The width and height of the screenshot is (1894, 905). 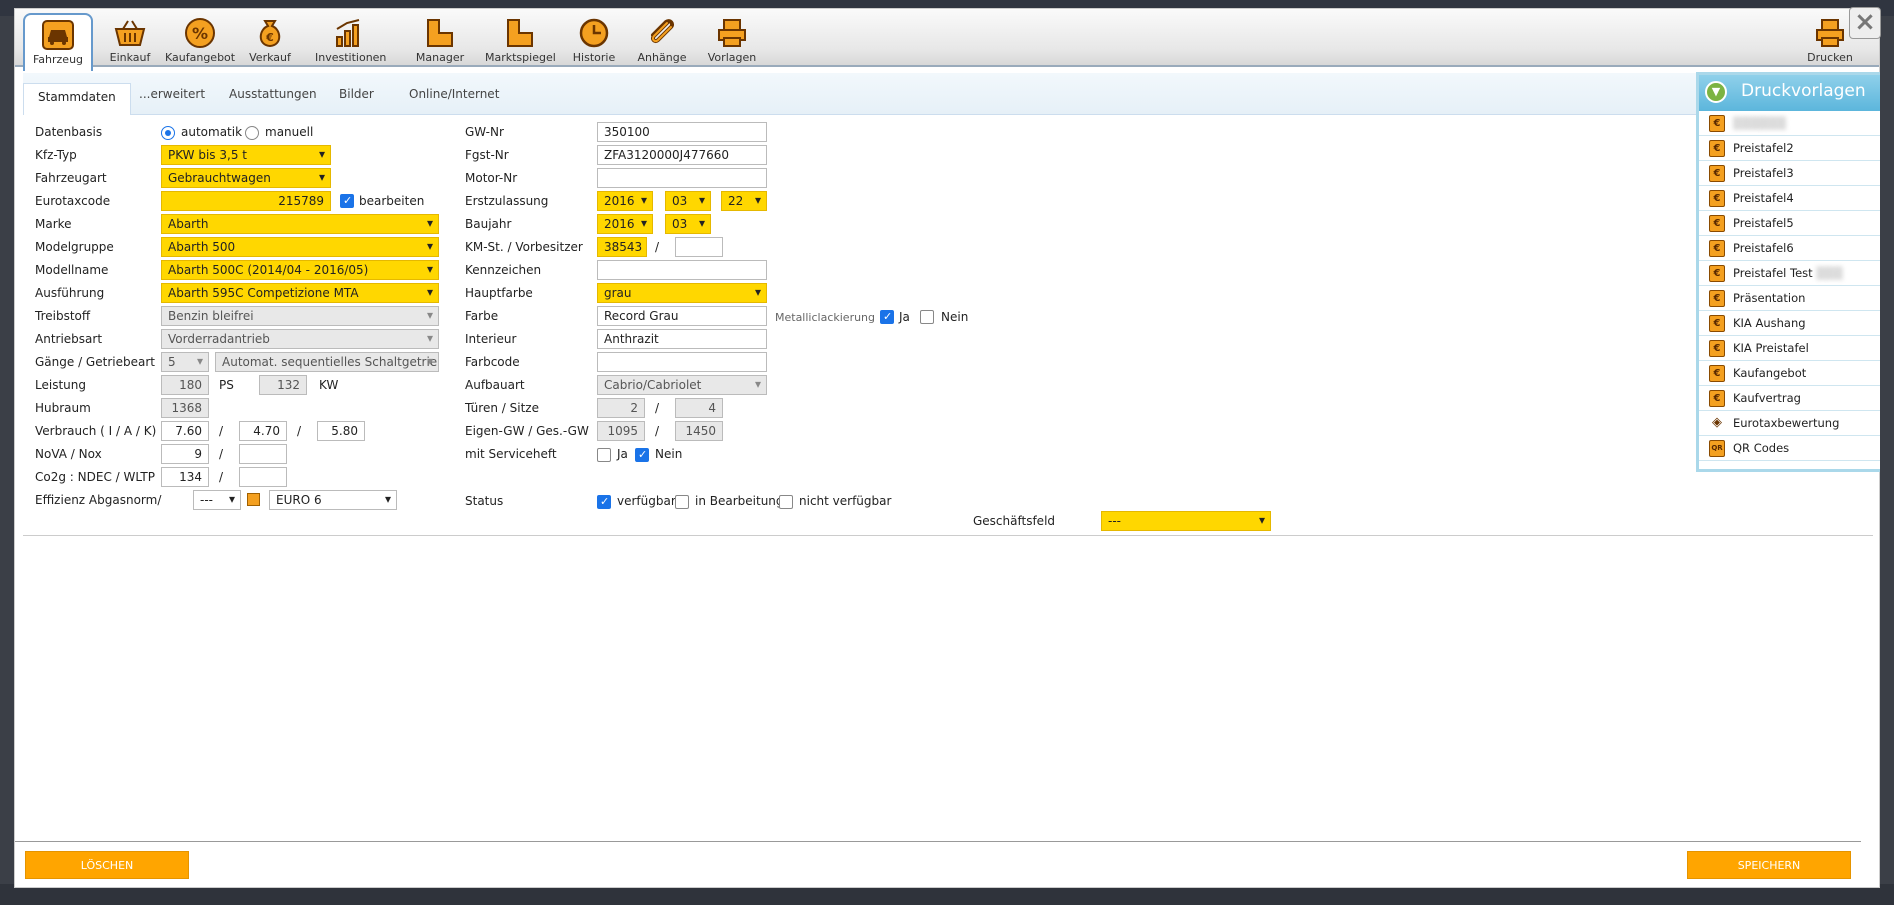 What do you see at coordinates (682, 362) in the screenshot?
I see `farbcode-input` at bounding box center [682, 362].